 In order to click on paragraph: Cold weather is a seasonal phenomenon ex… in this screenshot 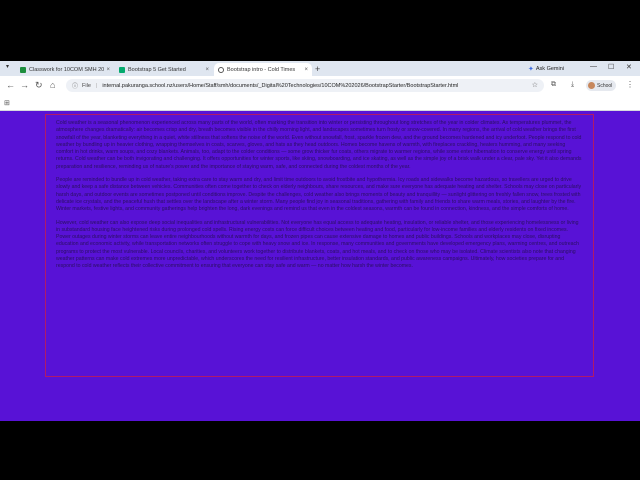, I will do `click(319, 145)`.